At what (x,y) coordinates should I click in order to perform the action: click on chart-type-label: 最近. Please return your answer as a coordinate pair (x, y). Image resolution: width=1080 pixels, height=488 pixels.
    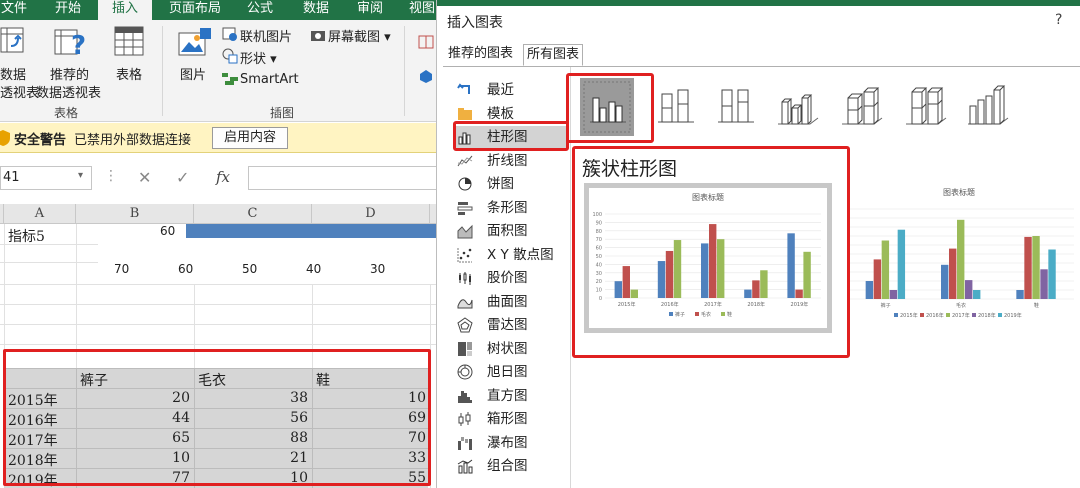
    Looking at the image, I should click on (500, 90).